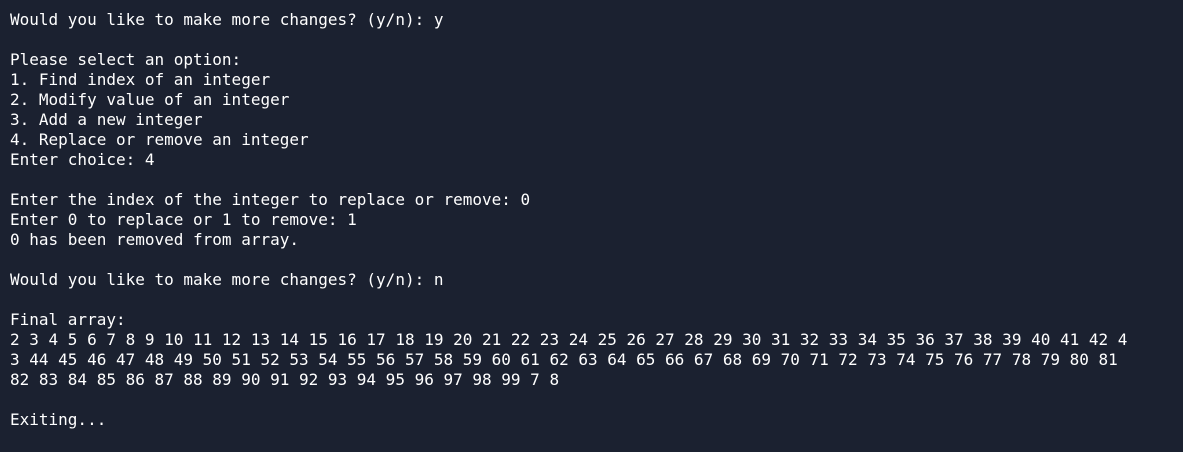 Image resolution: width=1183 pixels, height=452 pixels. What do you see at coordinates (68, 319) in the screenshot?
I see `terminal-line-final-array-heading: Final array:` at bounding box center [68, 319].